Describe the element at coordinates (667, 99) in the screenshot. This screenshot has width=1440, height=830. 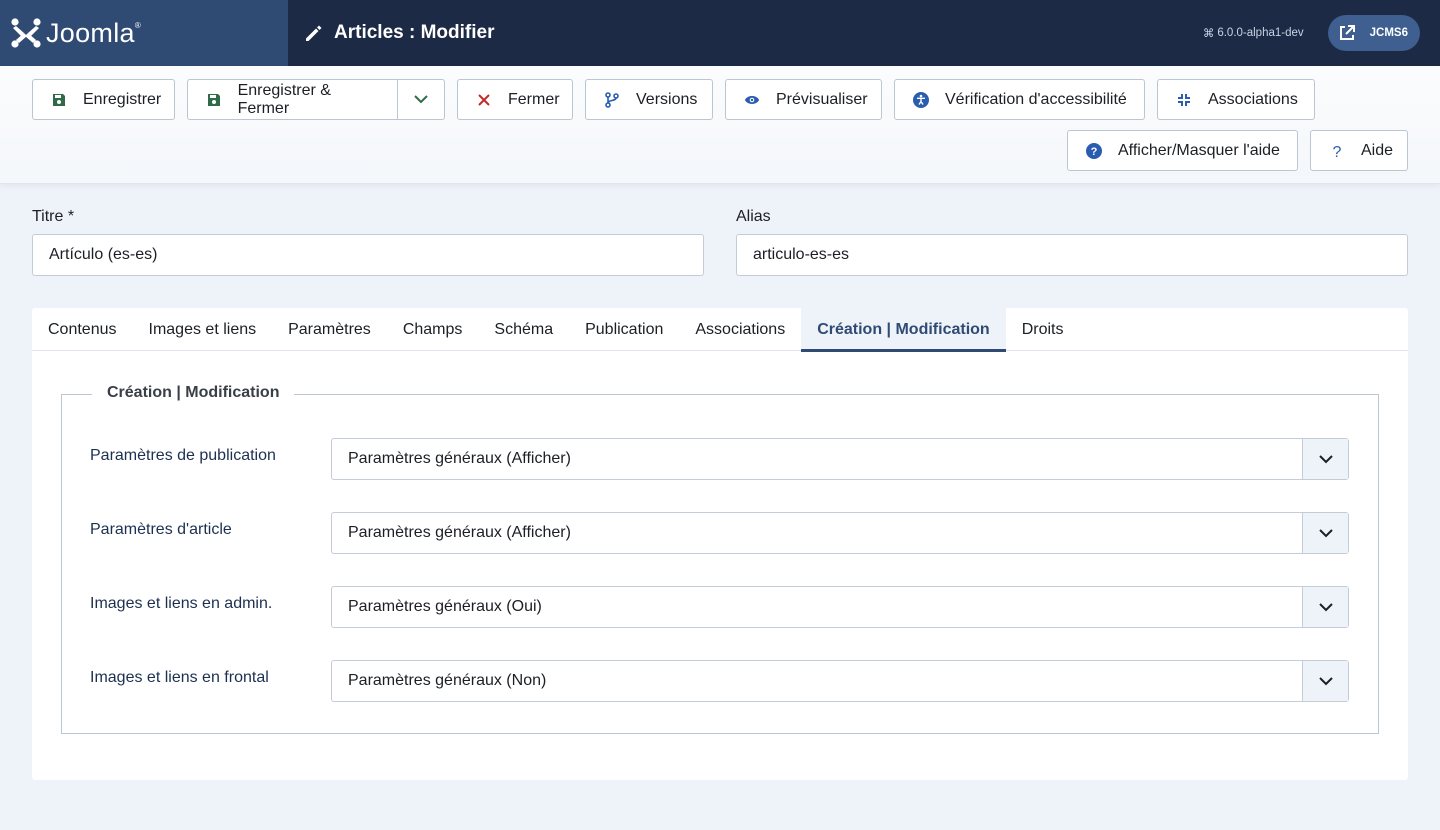
I see `versions-label: Versions` at that location.